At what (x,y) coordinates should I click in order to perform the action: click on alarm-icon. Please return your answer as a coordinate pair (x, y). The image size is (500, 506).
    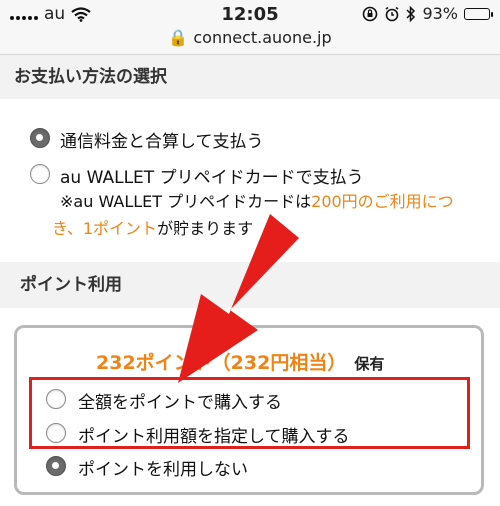
    Looking at the image, I should click on (392, 13).